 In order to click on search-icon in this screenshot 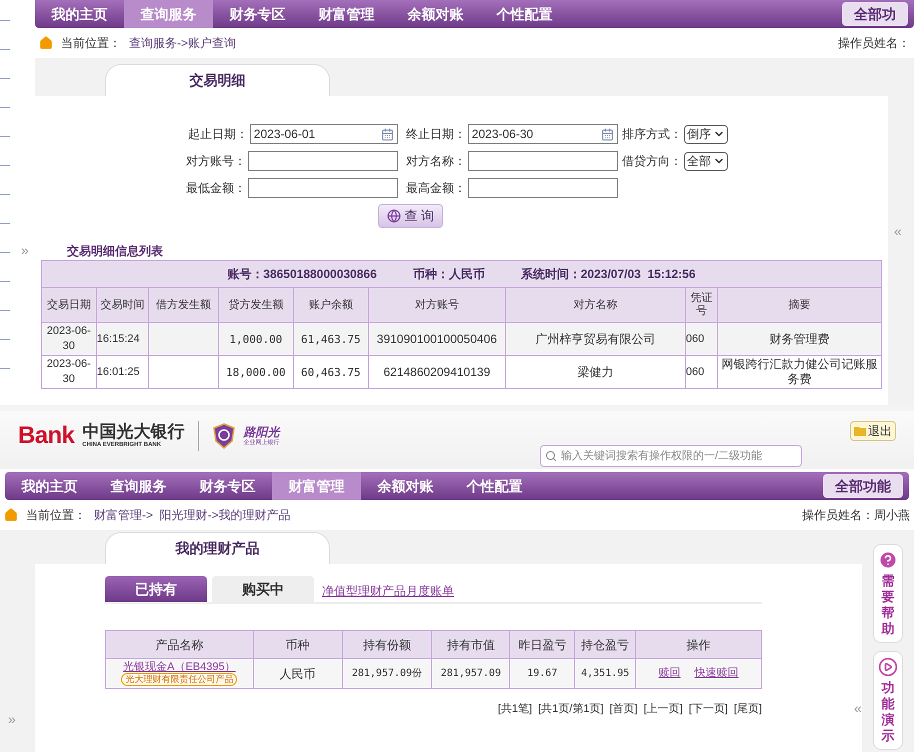, I will do `click(551, 456)`.